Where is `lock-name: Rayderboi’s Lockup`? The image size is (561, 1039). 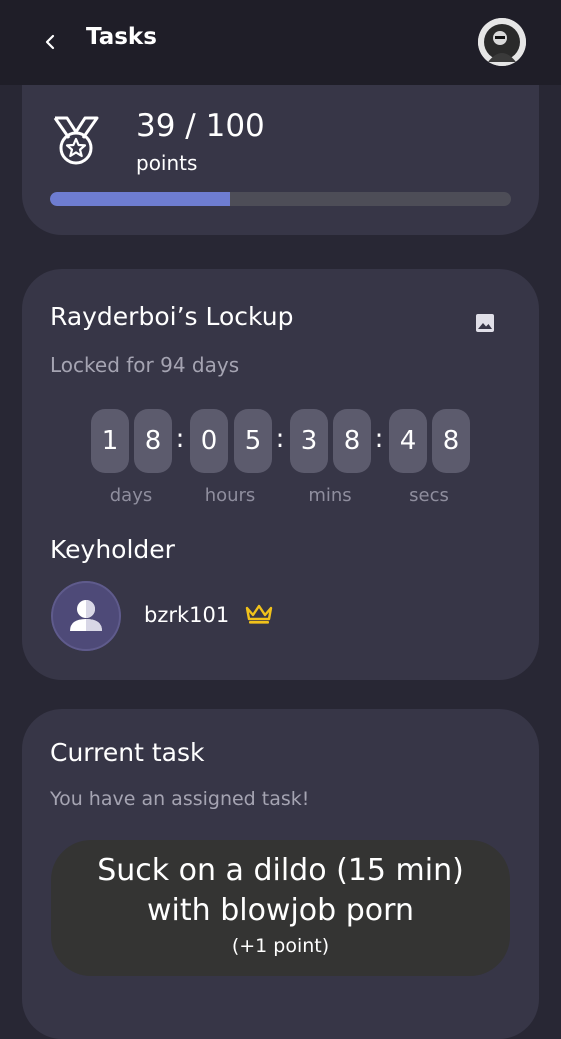 lock-name: Rayderboi’s Lockup is located at coordinates (172, 316).